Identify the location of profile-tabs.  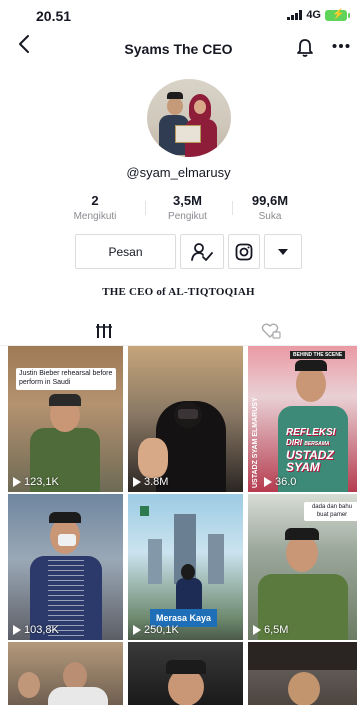
(178, 331).